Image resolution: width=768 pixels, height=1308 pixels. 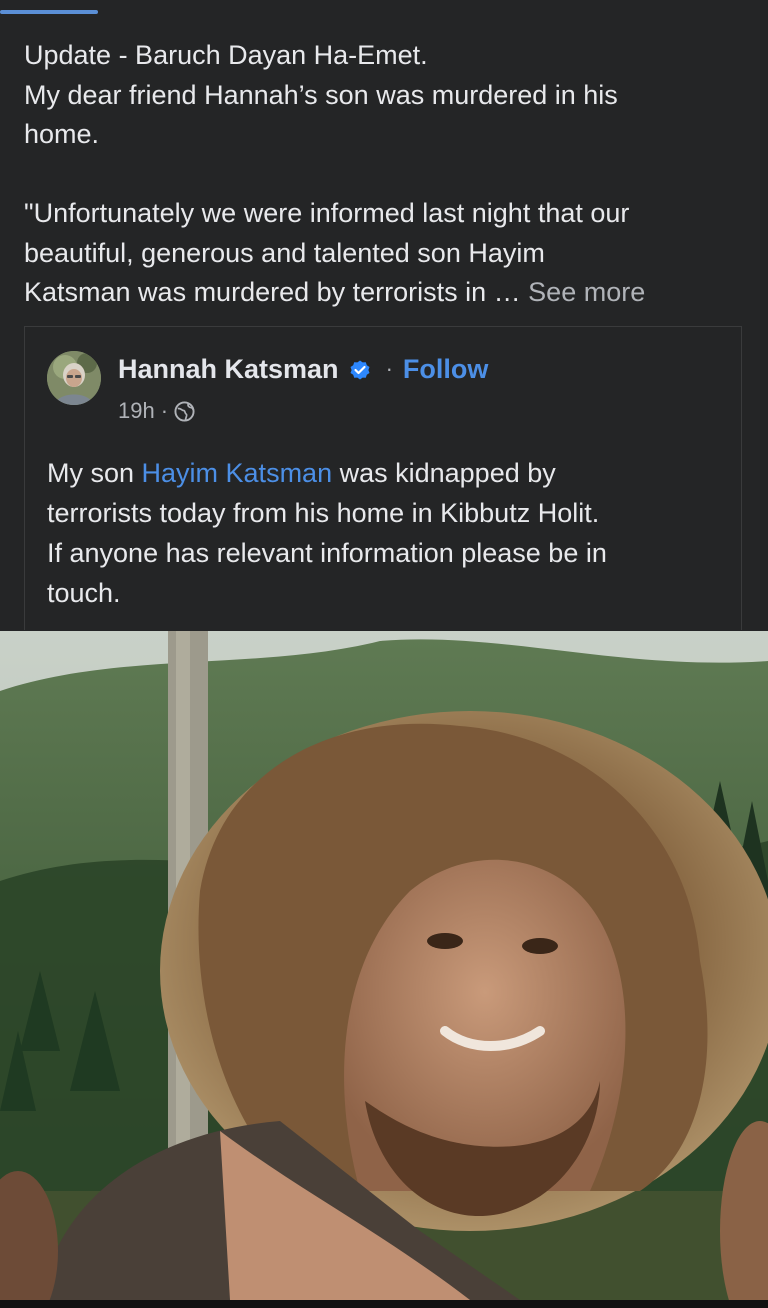 I want to click on author-row: Hannah Katsman · Follow, so click(x=303, y=369).